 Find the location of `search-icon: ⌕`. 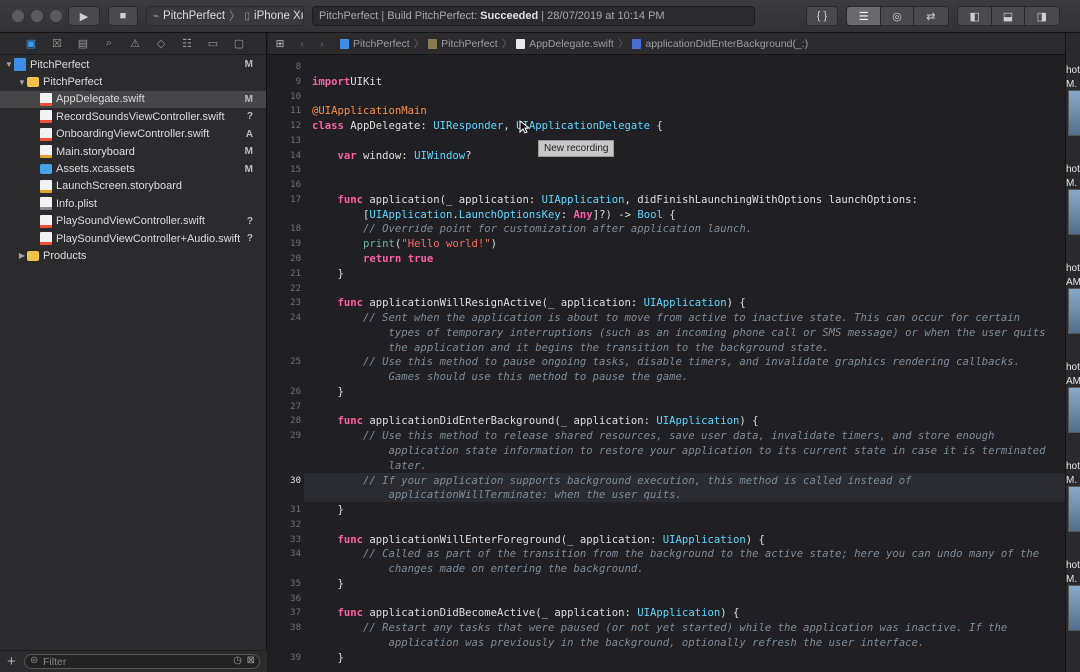

search-icon: ⌕ is located at coordinates (109, 43).